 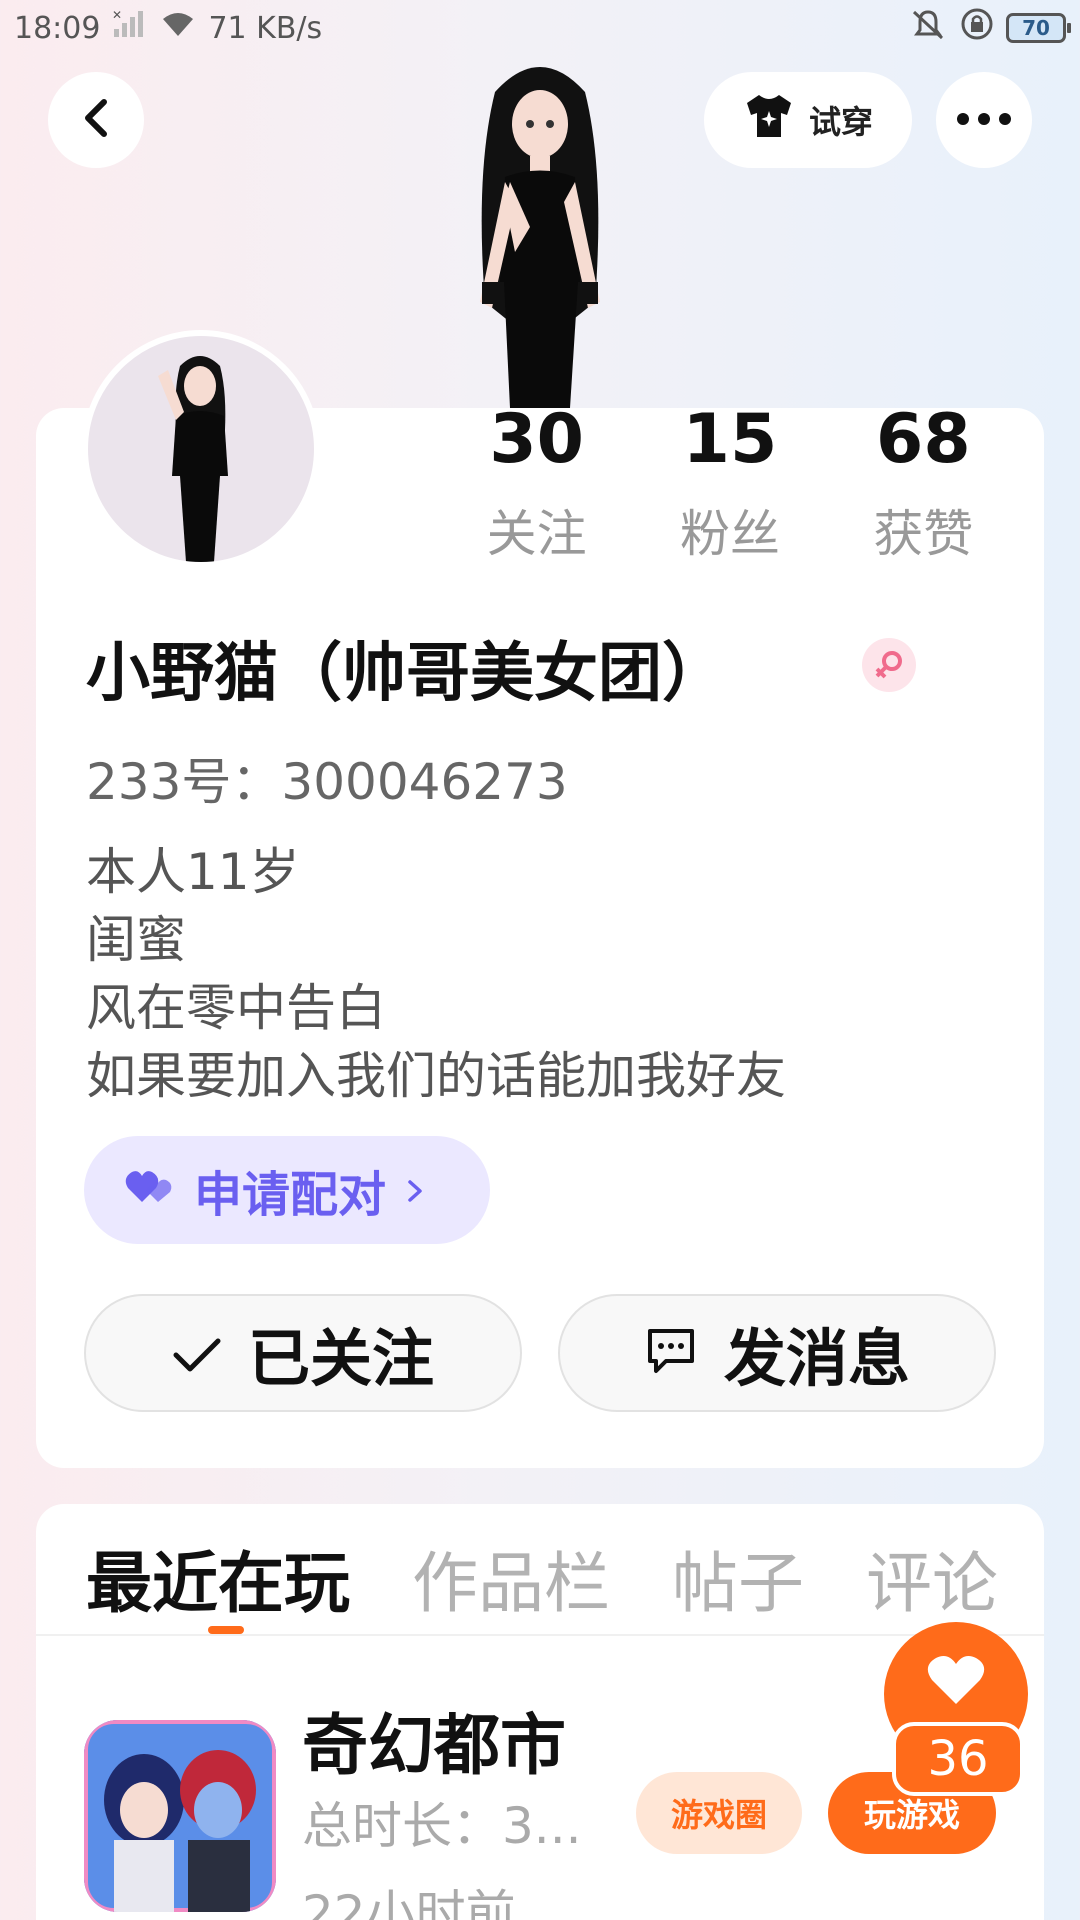 I want to click on network-speed: 71 KB/s, so click(x=265, y=28).